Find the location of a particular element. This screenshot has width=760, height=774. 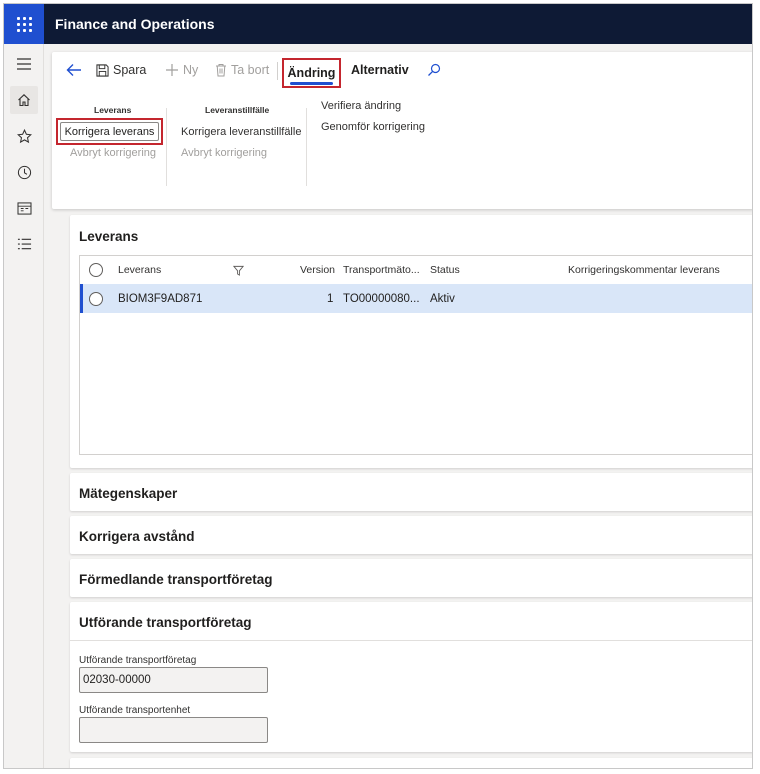

trash-icon is located at coordinates (221, 70).